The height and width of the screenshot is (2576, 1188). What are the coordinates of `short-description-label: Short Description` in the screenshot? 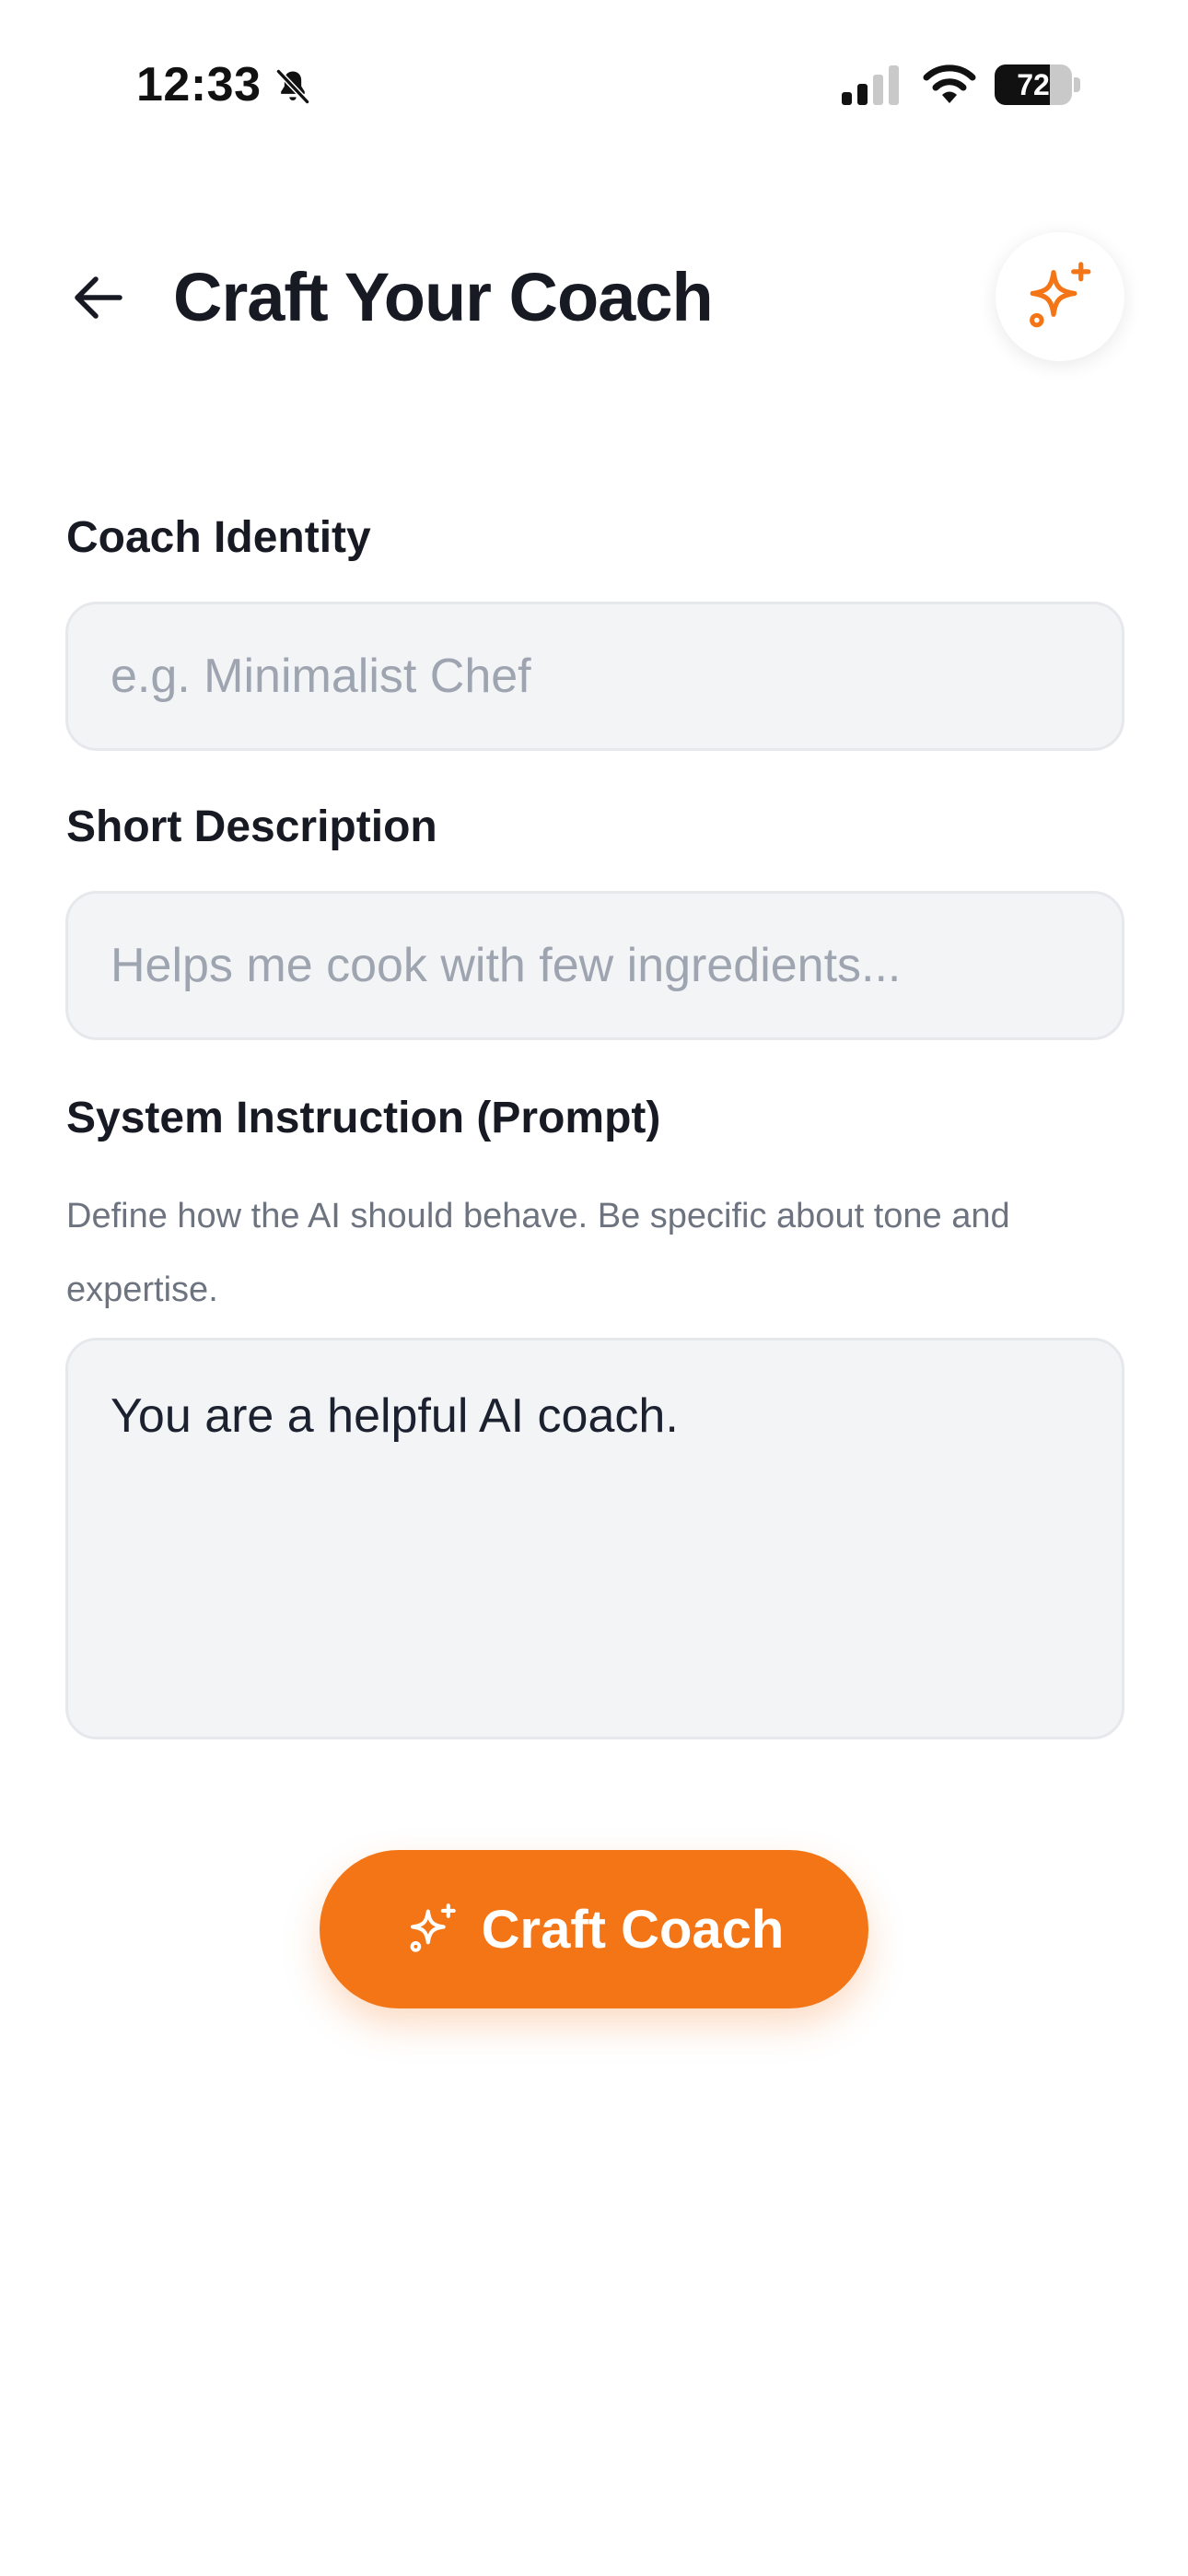 It's located at (251, 826).